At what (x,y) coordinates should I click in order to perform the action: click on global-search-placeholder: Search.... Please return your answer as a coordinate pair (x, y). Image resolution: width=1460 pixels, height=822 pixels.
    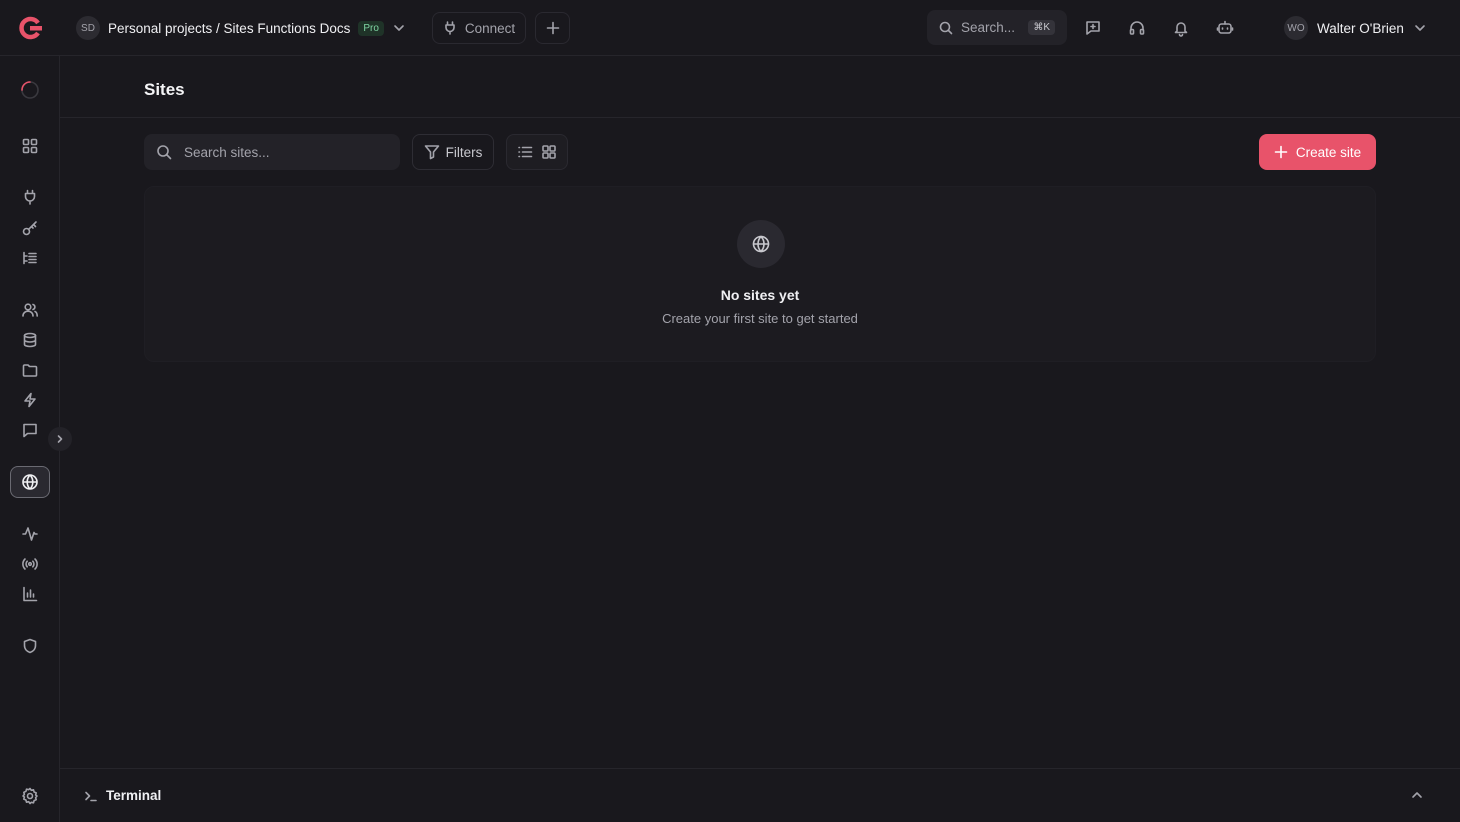
    Looking at the image, I should click on (988, 27).